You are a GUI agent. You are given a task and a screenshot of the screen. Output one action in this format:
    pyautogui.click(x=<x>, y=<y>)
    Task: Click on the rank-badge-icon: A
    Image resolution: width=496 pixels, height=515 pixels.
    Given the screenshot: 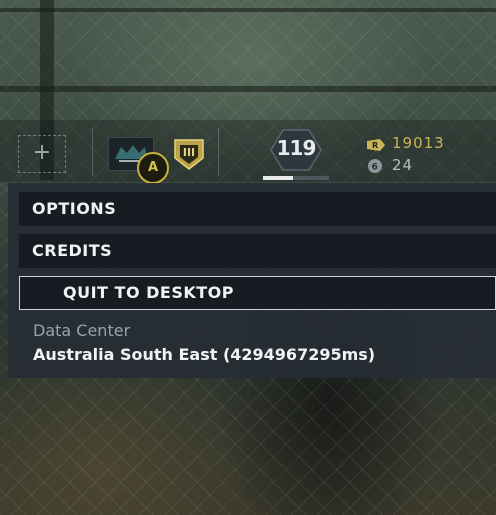 What is the action you would take?
    pyautogui.click(x=153, y=168)
    